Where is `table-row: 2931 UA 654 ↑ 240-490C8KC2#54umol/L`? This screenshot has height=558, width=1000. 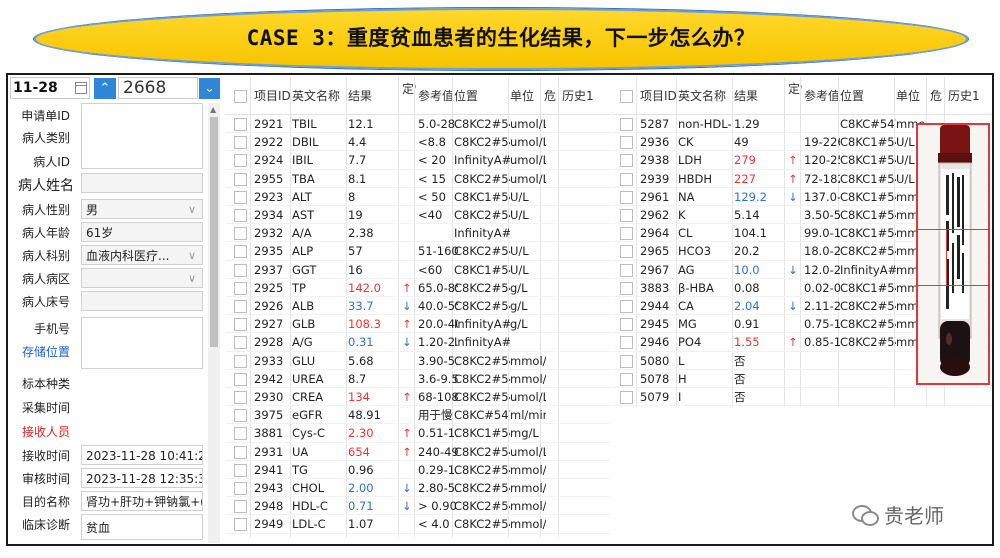
table-row: 2931 UA 654 ↑ 240-490C8KC2#54umol/L is located at coordinates (418, 452).